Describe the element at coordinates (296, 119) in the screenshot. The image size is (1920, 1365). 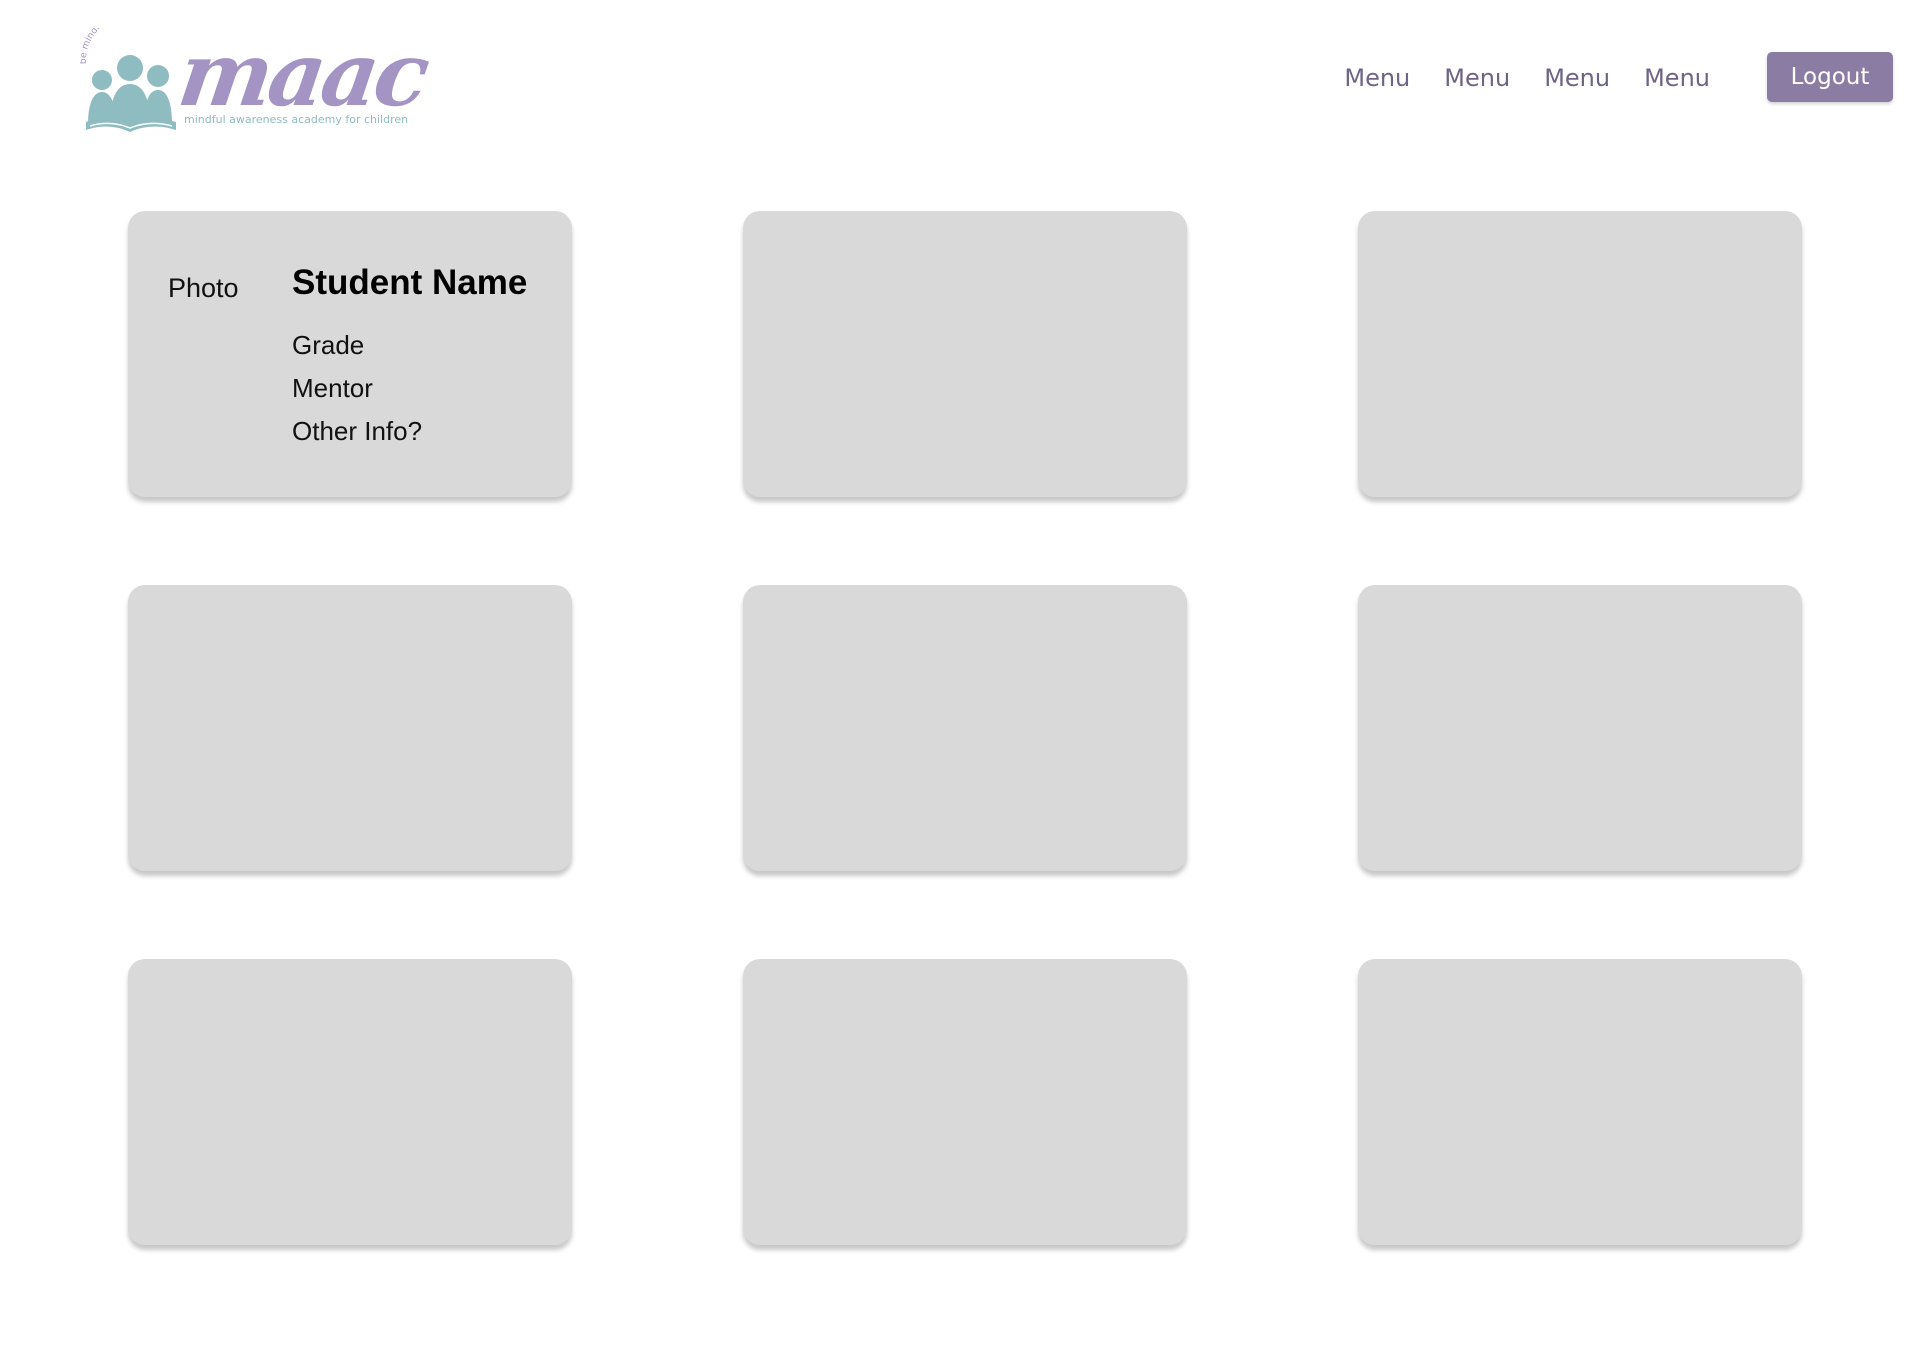
I see `logo-tagline: mindful awareness academy for children` at that location.